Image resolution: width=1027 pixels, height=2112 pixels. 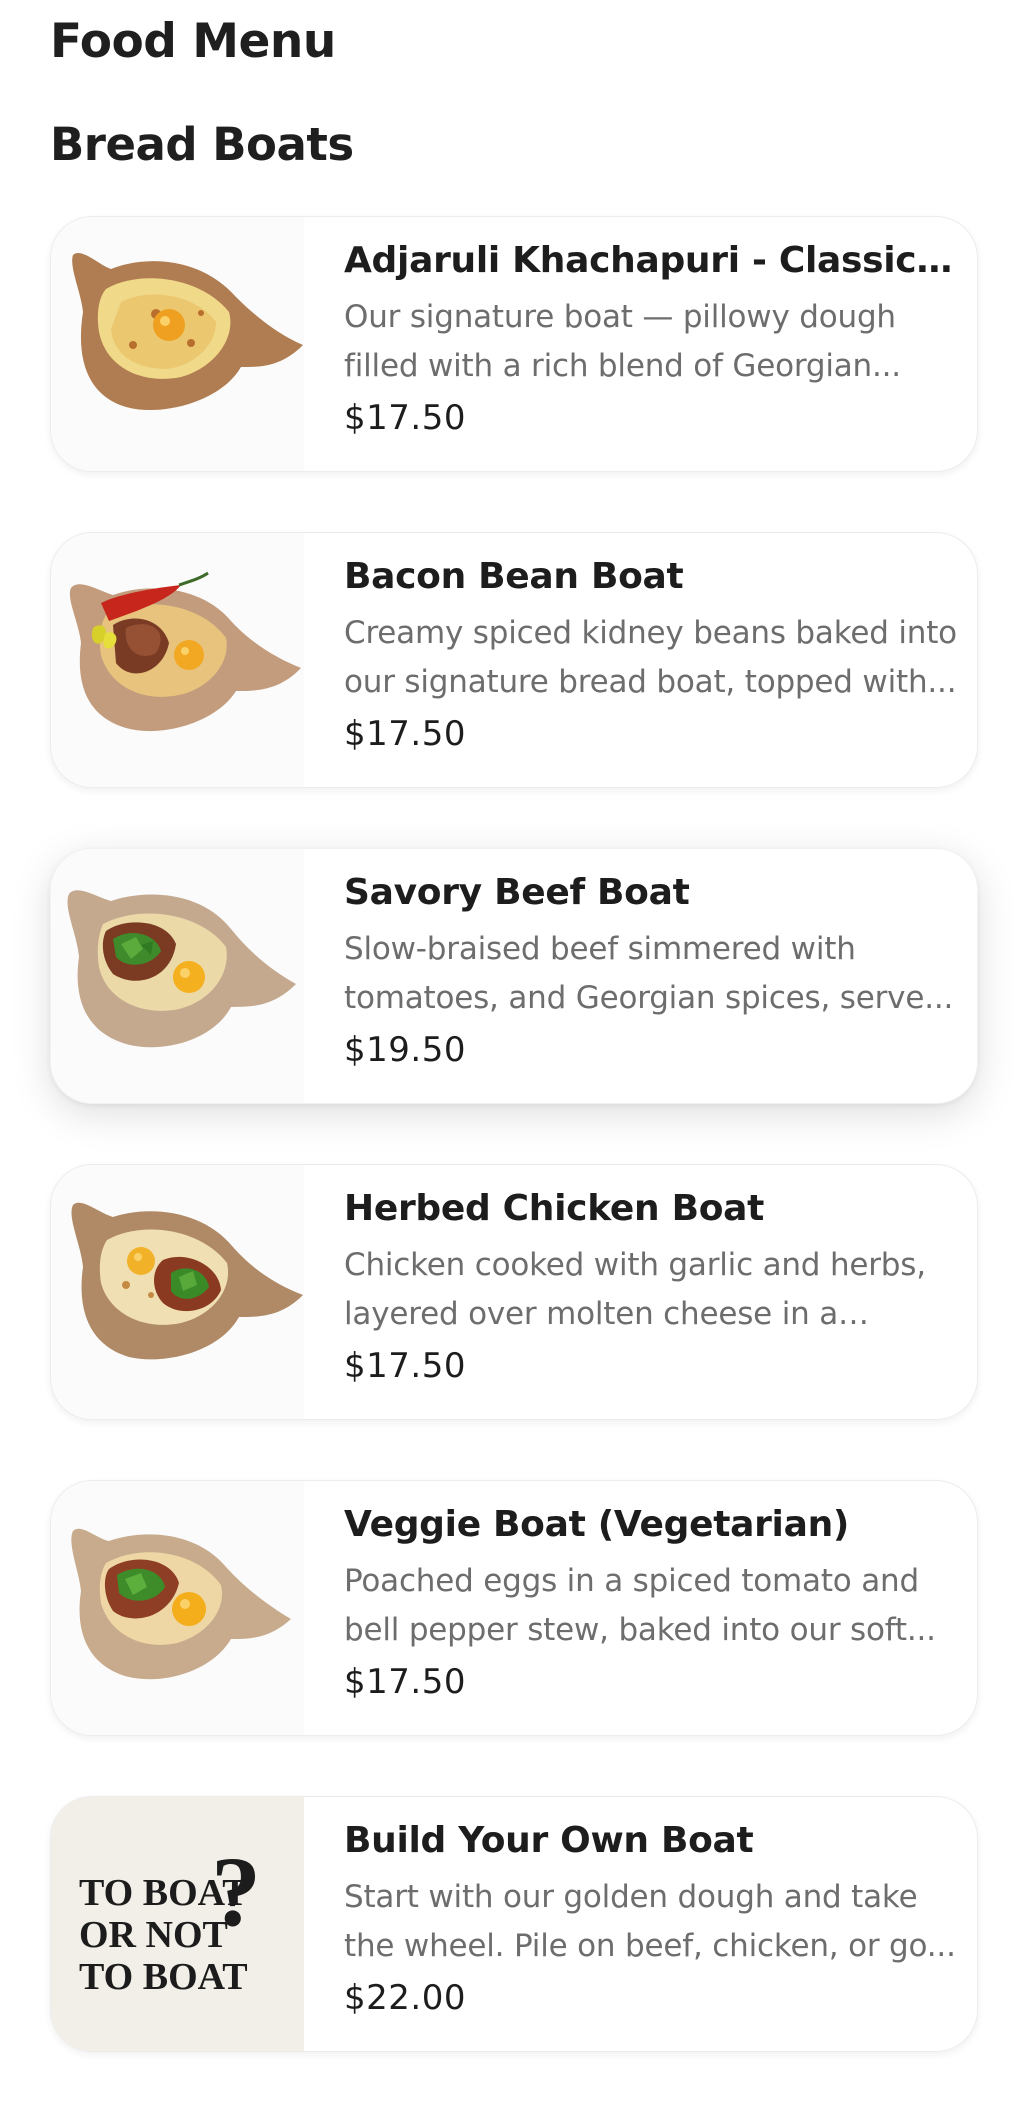 What do you see at coordinates (193, 41) in the screenshot?
I see `page-title: Food Menu` at bounding box center [193, 41].